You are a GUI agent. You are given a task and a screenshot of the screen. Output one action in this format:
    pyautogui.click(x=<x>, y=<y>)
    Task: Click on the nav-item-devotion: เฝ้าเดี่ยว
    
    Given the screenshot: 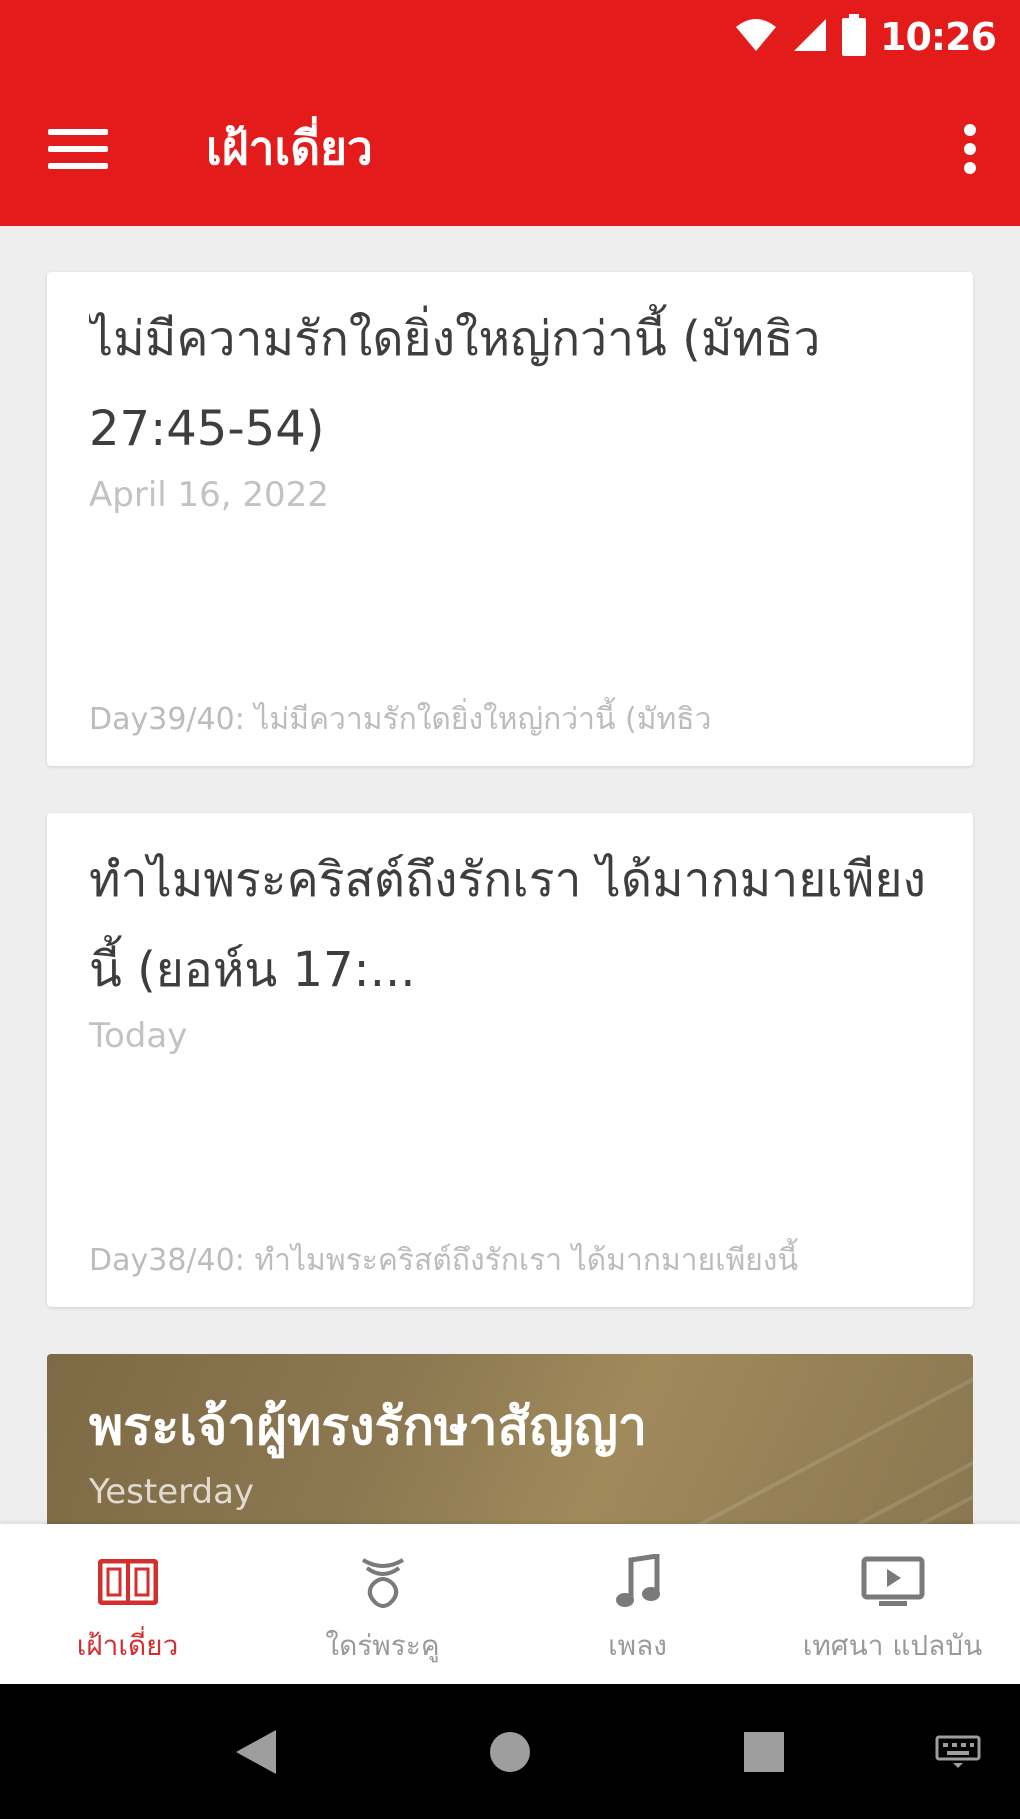 What is the action you would take?
    pyautogui.click(x=127, y=1604)
    